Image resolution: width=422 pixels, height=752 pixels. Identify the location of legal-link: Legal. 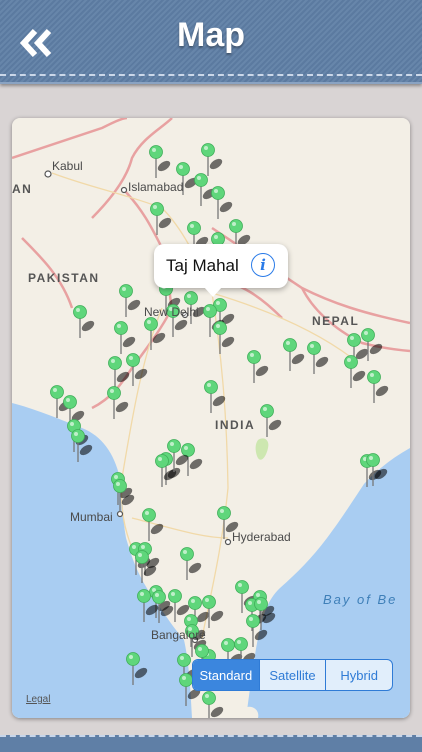
(38, 699).